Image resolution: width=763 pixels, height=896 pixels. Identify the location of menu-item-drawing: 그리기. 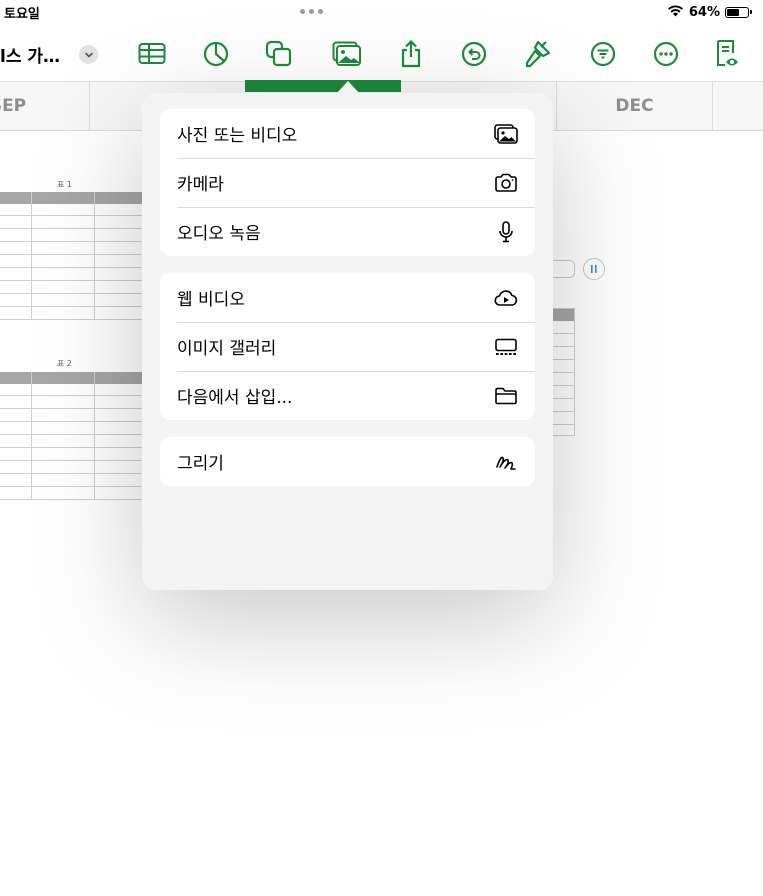
(347, 461).